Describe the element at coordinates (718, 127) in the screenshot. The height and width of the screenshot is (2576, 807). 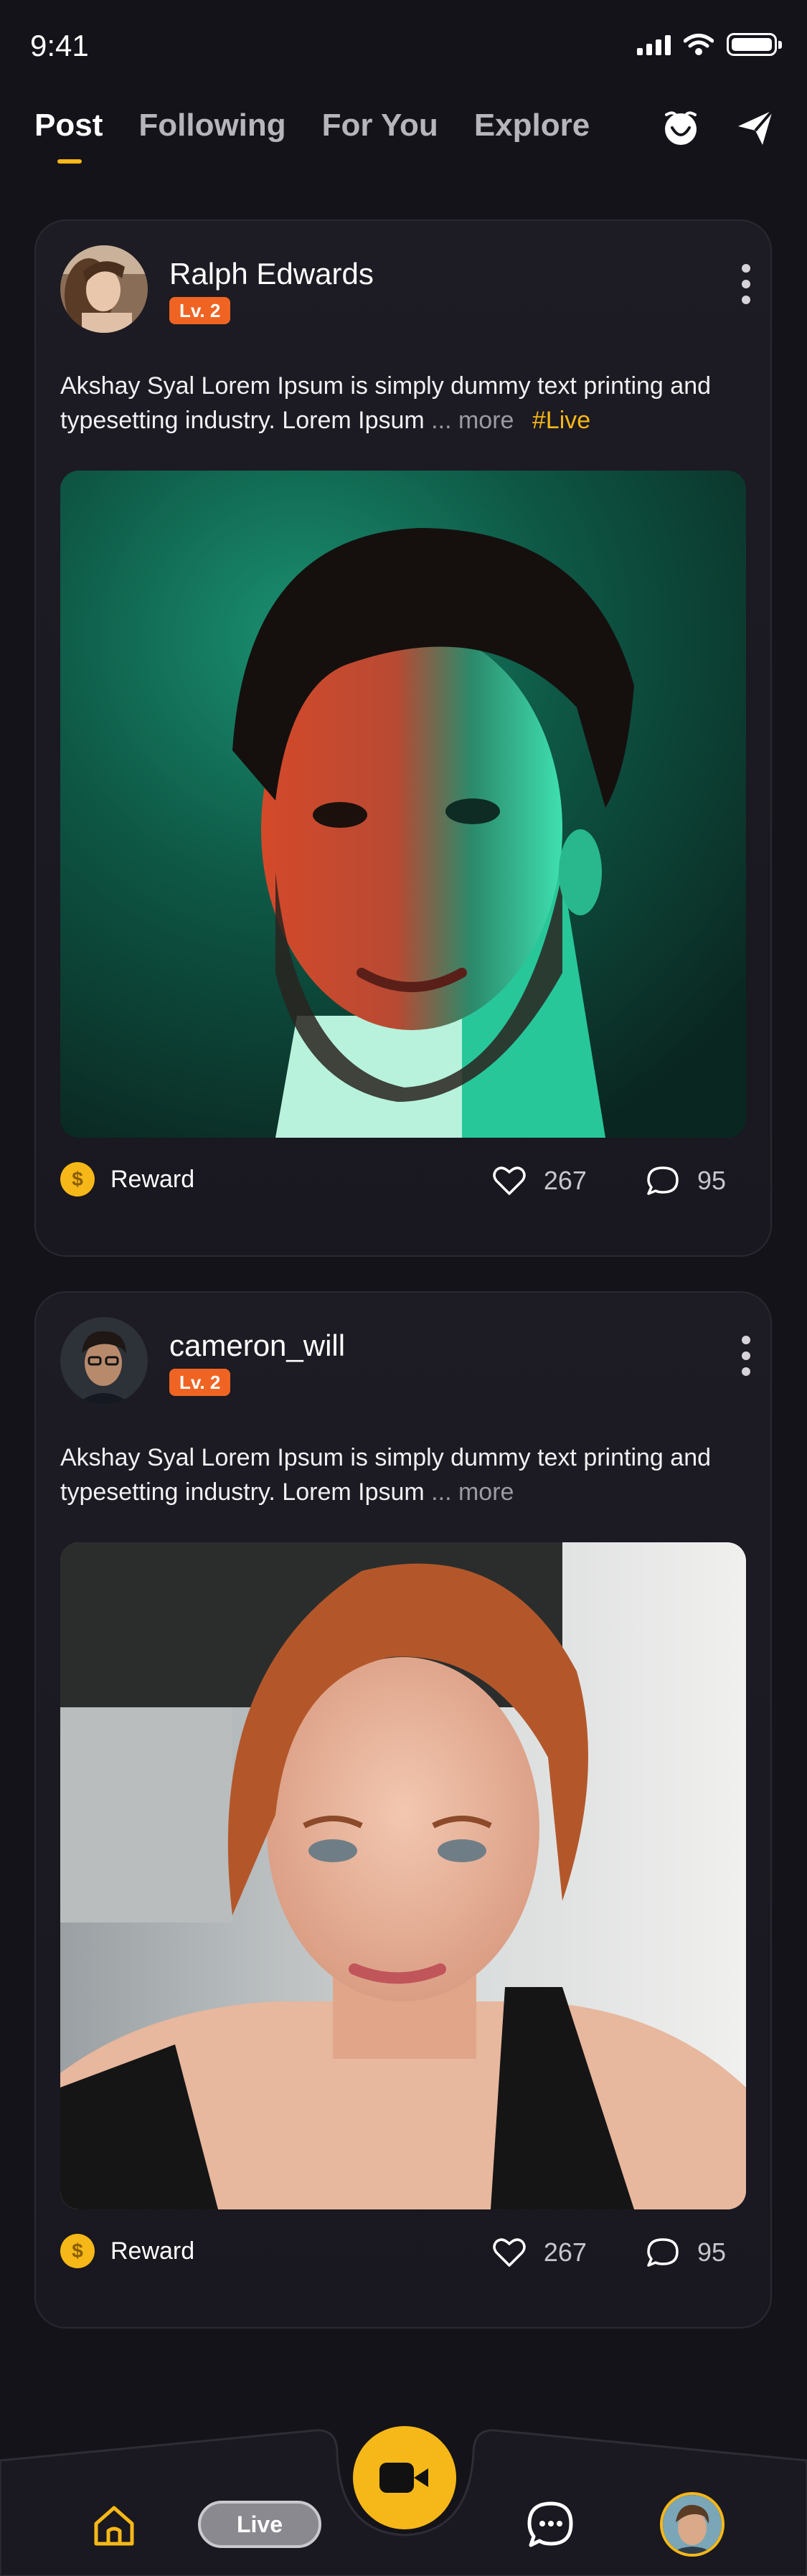
I see `top-actions` at that location.